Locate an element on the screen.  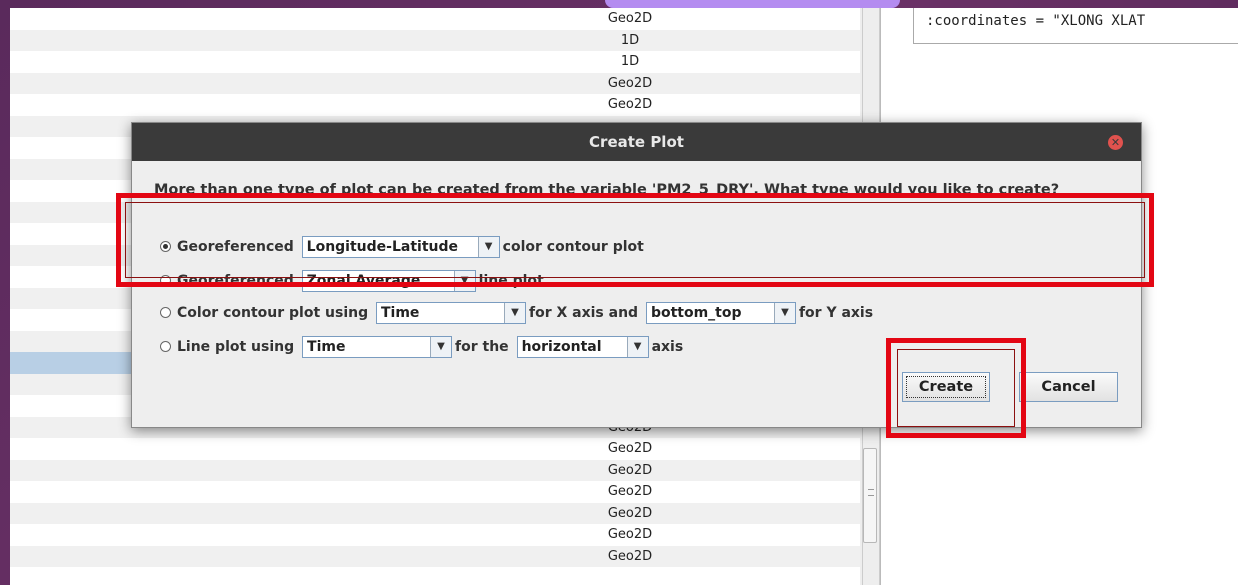
cancel-button-label: Cancel is located at coordinates (1068, 387).